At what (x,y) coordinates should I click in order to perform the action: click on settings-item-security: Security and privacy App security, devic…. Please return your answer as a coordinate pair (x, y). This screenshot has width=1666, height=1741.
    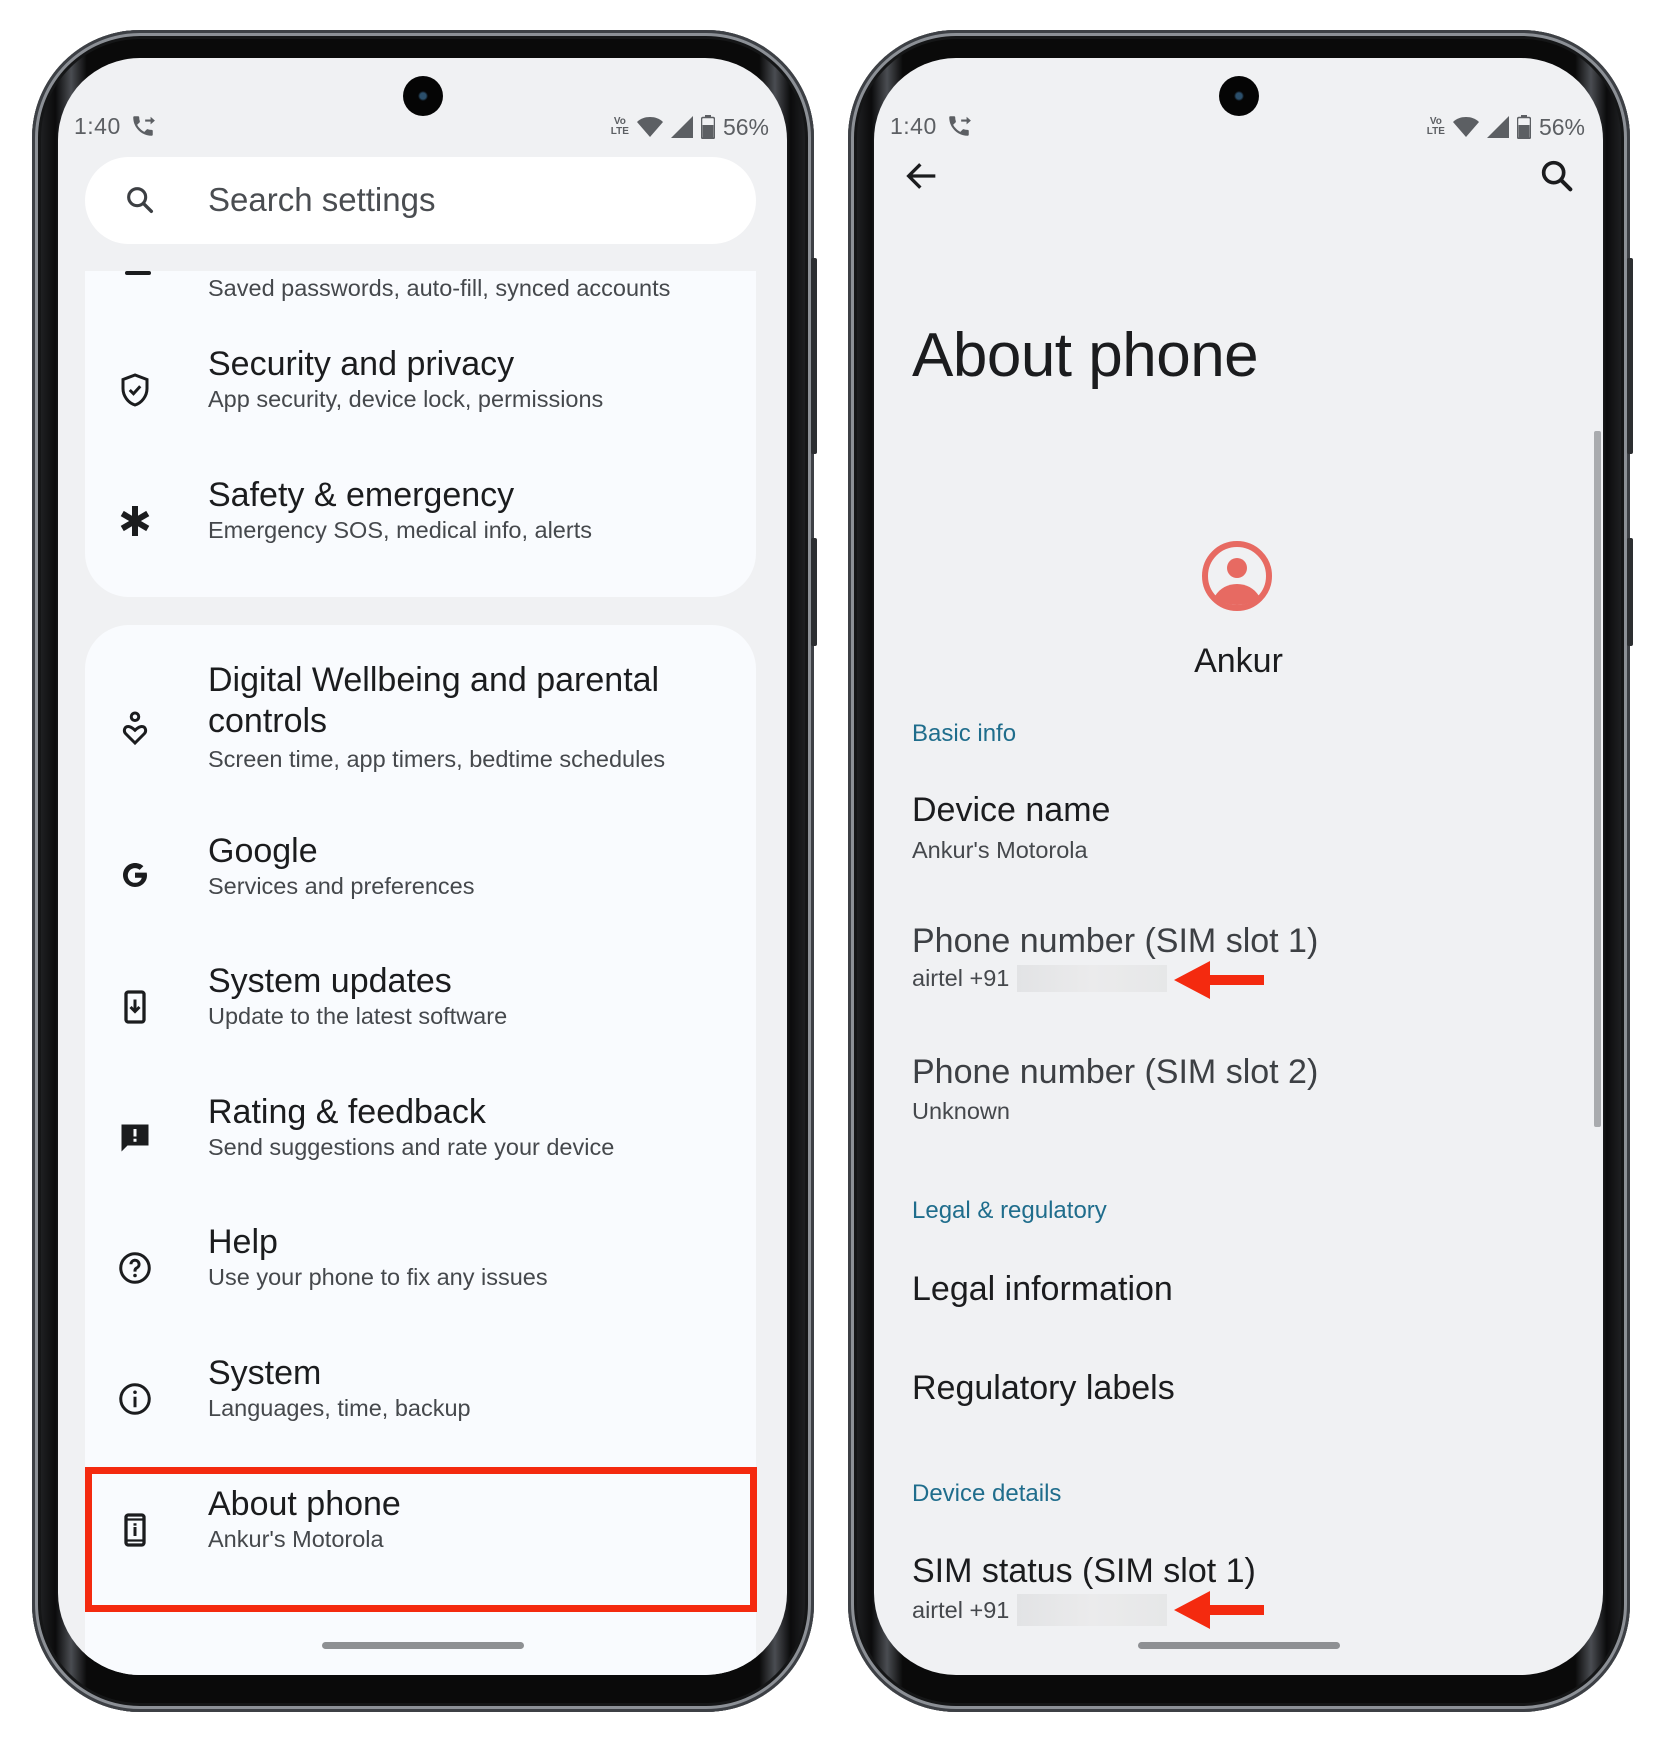
    Looking at the image, I should click on (420, 396).